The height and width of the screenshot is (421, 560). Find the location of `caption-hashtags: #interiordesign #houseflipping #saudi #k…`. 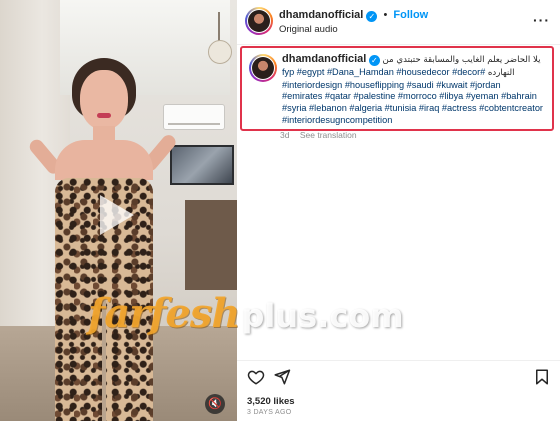

caption-hashtags: #interiordesign #houseflipping #saudi #k… is located at coordinates (415, 86).